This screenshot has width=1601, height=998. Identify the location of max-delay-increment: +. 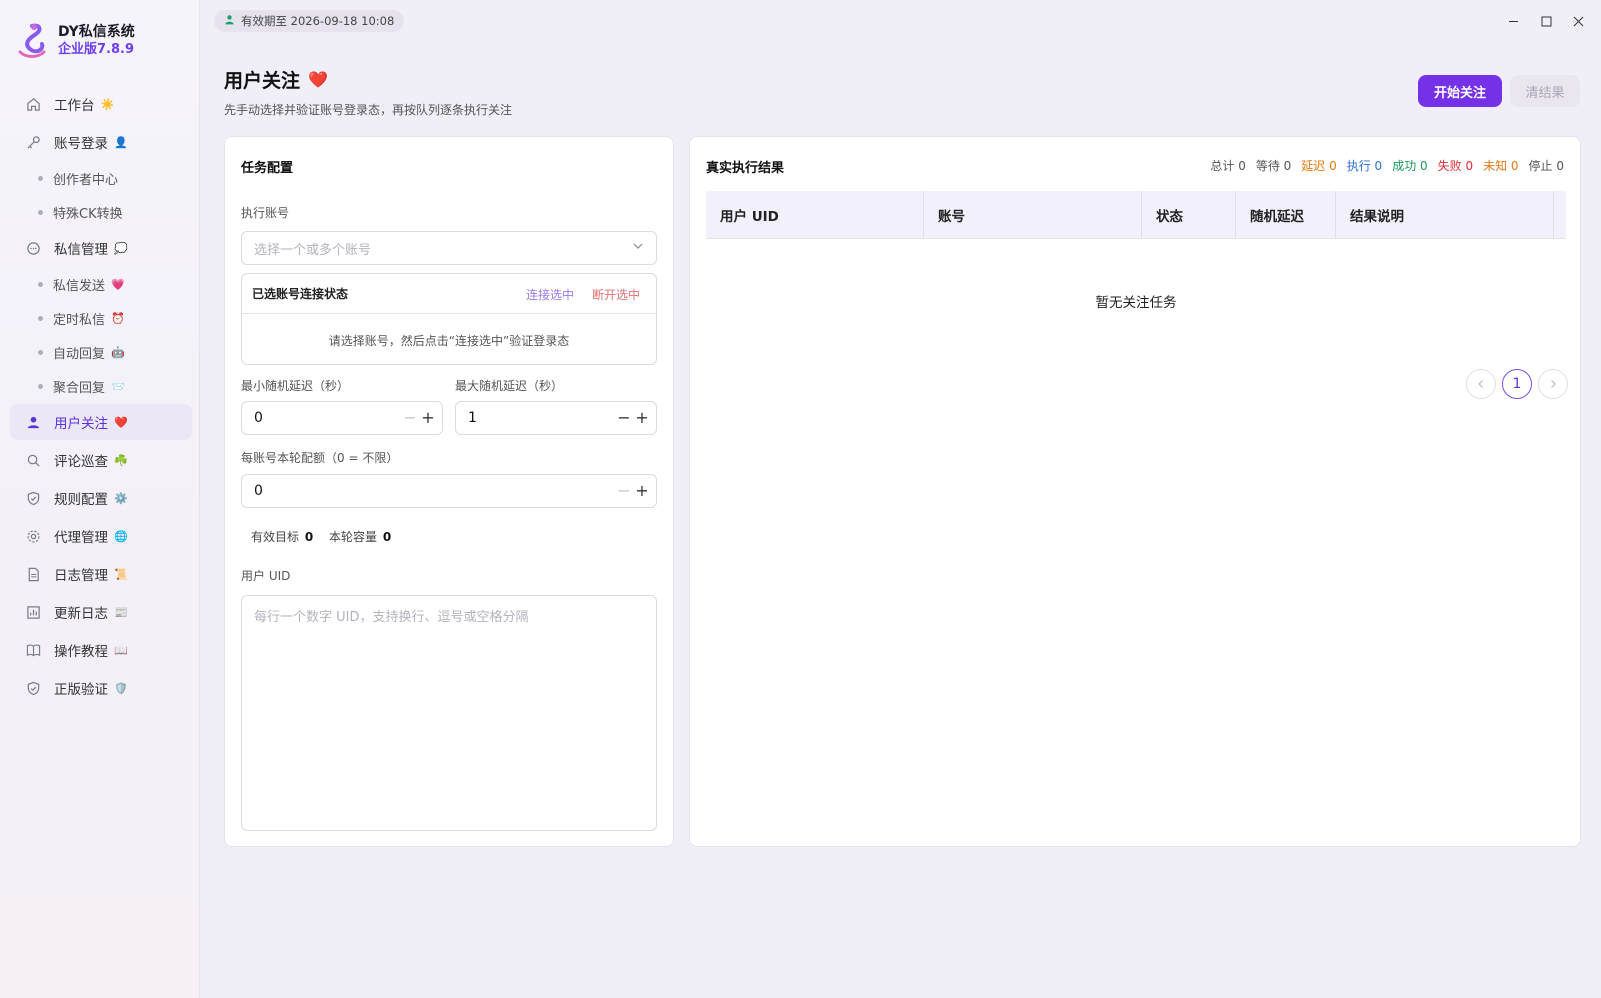
(642, 417).